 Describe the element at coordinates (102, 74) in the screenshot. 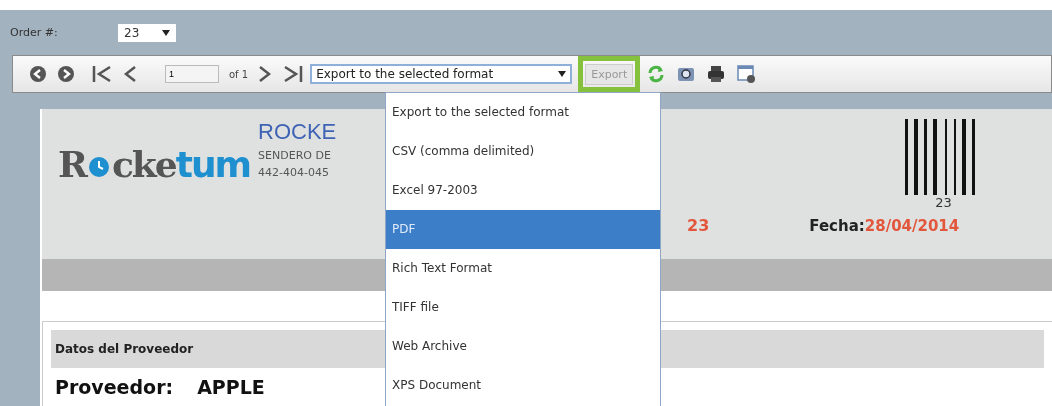

I see `first-page-icon` at that location.